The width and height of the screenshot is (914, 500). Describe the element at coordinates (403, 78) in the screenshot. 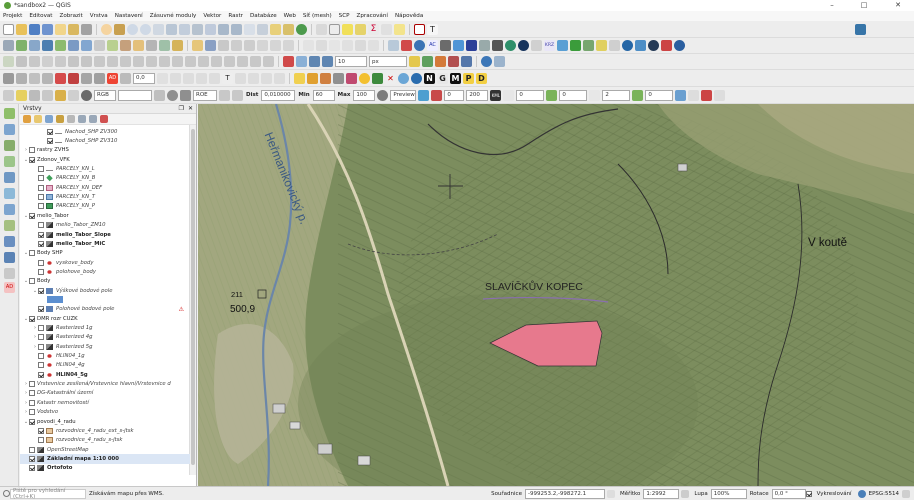

I see `gps-tracking-icon` at that location.